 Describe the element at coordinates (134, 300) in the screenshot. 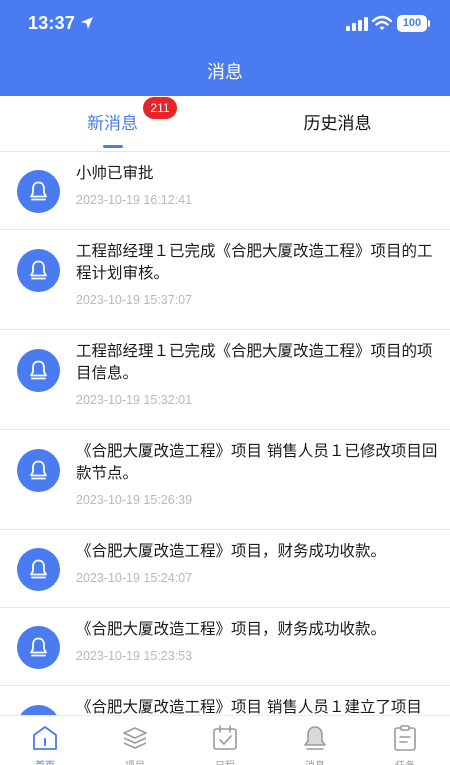

I see `message-time: 2023-10-19 15:37:07` at that location.